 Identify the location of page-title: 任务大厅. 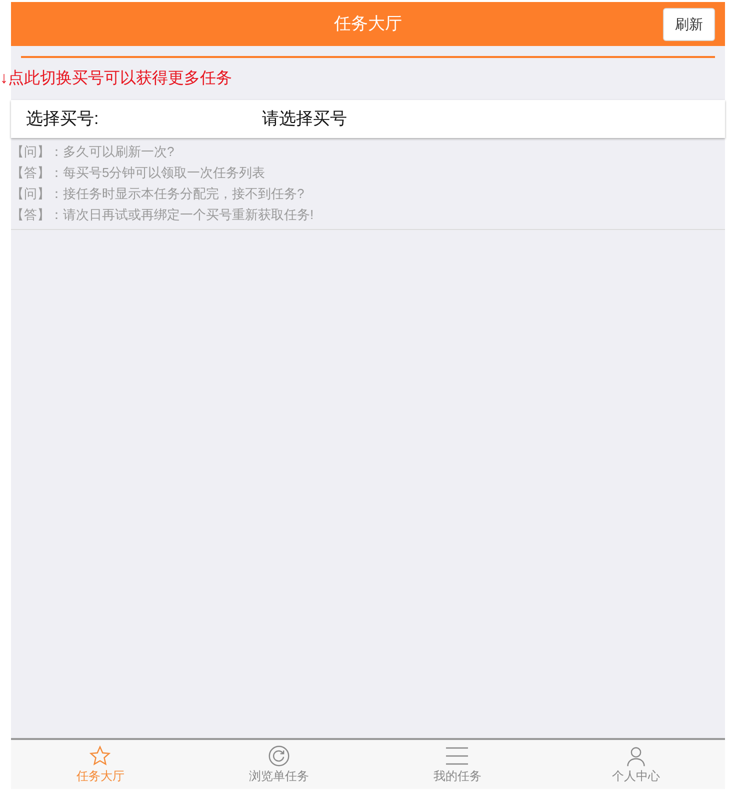
(368, 24).